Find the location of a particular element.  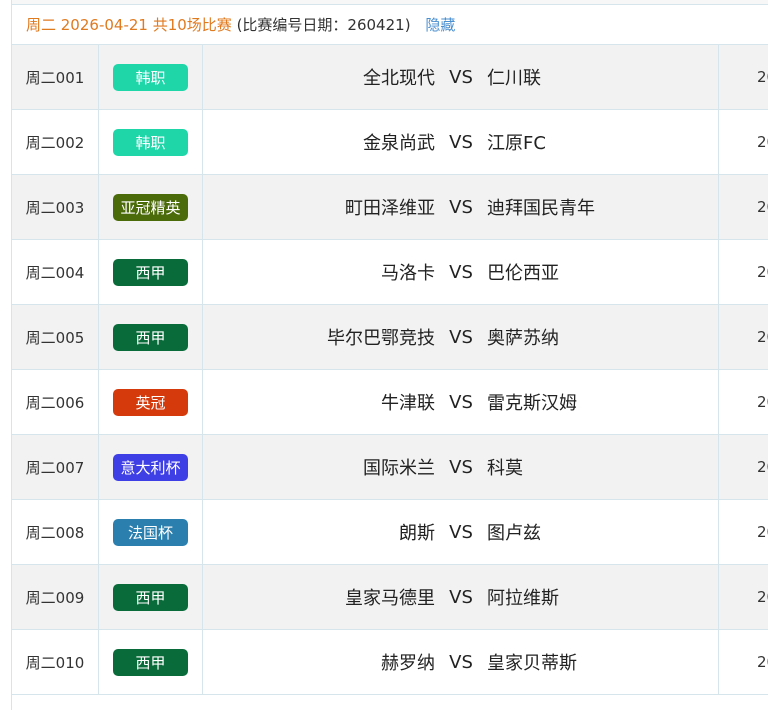

match-id: 周二002 is located at coordinates (55, 142).